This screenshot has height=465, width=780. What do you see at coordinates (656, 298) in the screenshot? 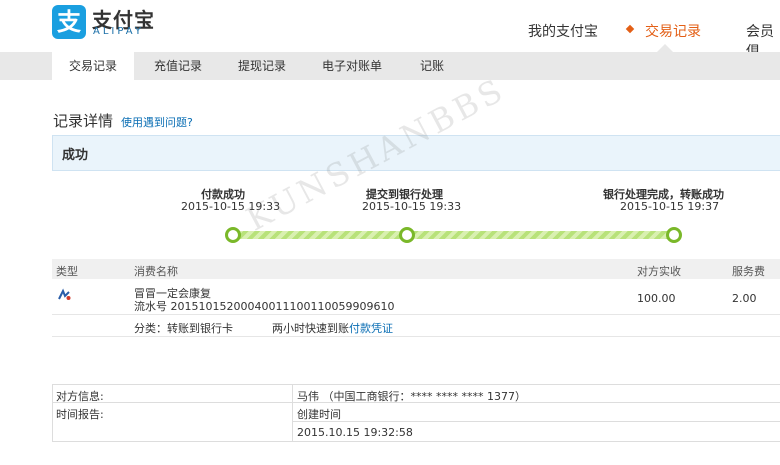
I see `amount-value: 100.00` at bounding box center [656, 298].